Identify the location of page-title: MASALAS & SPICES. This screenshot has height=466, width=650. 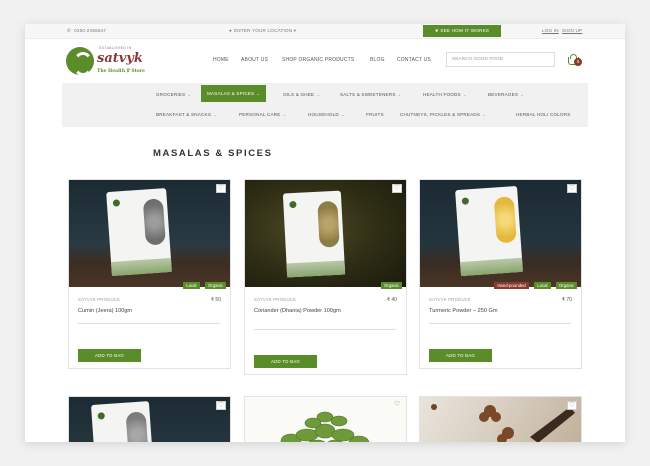
(213, 153).